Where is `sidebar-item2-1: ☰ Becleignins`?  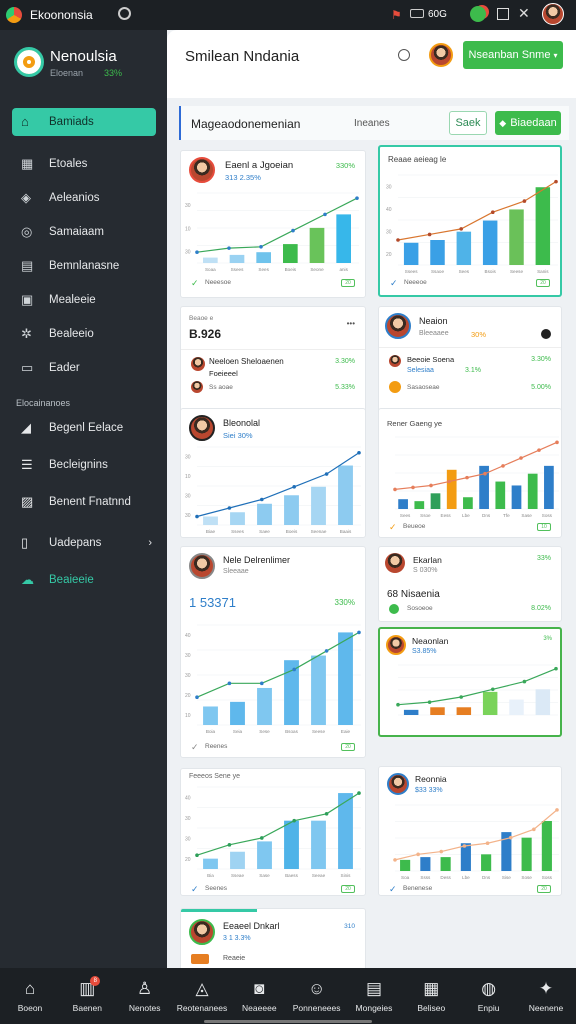 sidebar-item2-1: ☰ Becleignins is located at coordinates (84, 465).